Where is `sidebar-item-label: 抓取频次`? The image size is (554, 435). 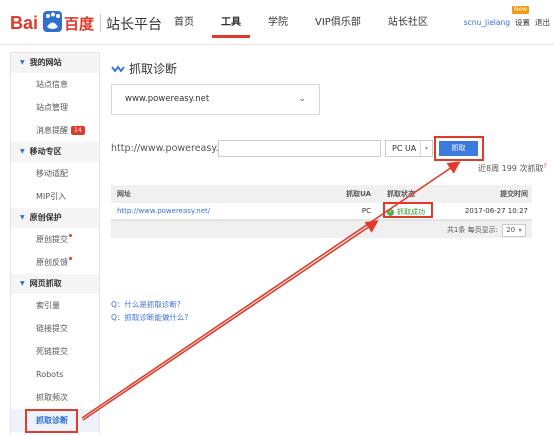 sidebar-item-label: 抓取频次 is located at coordinates (52, 397).